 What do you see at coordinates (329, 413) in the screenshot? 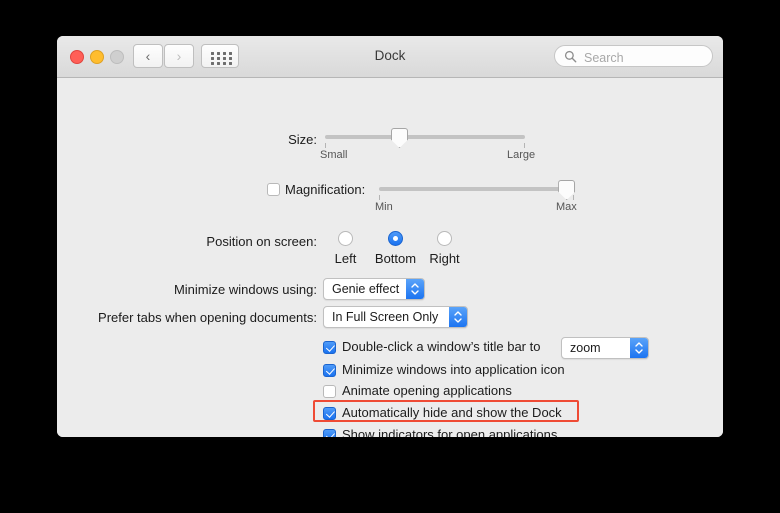
I see `checkbox-automatically-hide-dock` at bounding box center [329, 413].